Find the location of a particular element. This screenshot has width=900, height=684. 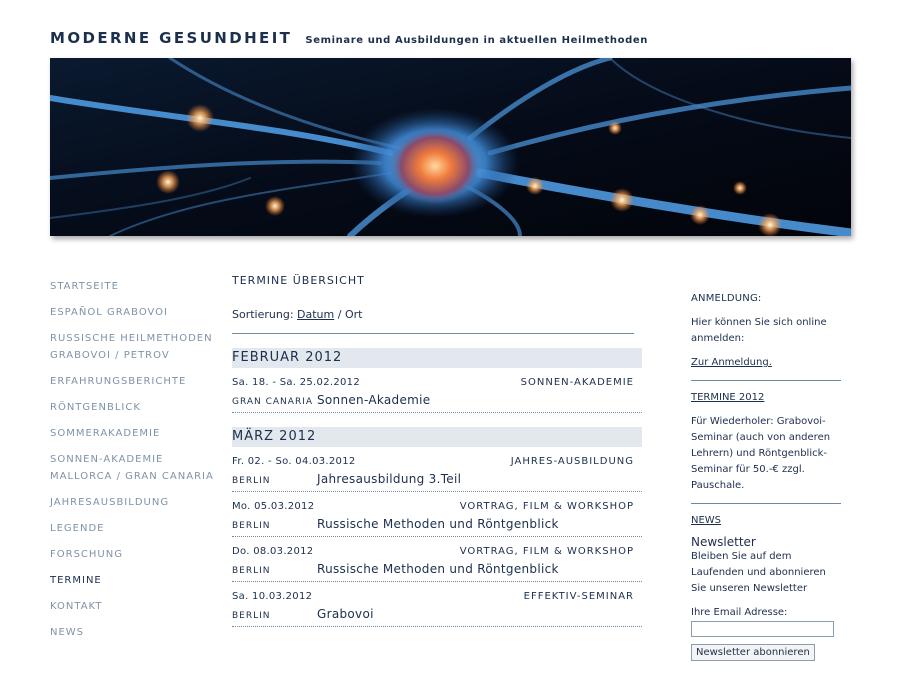

event-date: Sa. 10.03.2012 is located at coordinates (272, 596).